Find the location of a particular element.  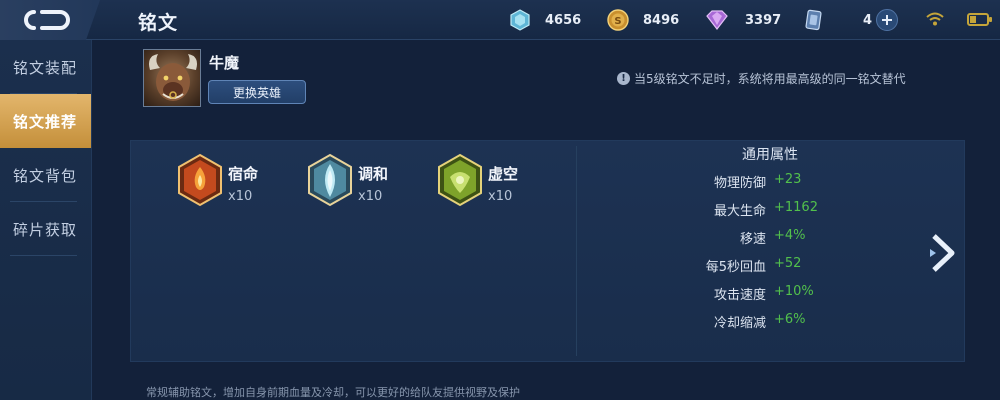

hero-avatar is located at coordinates (172, 78).